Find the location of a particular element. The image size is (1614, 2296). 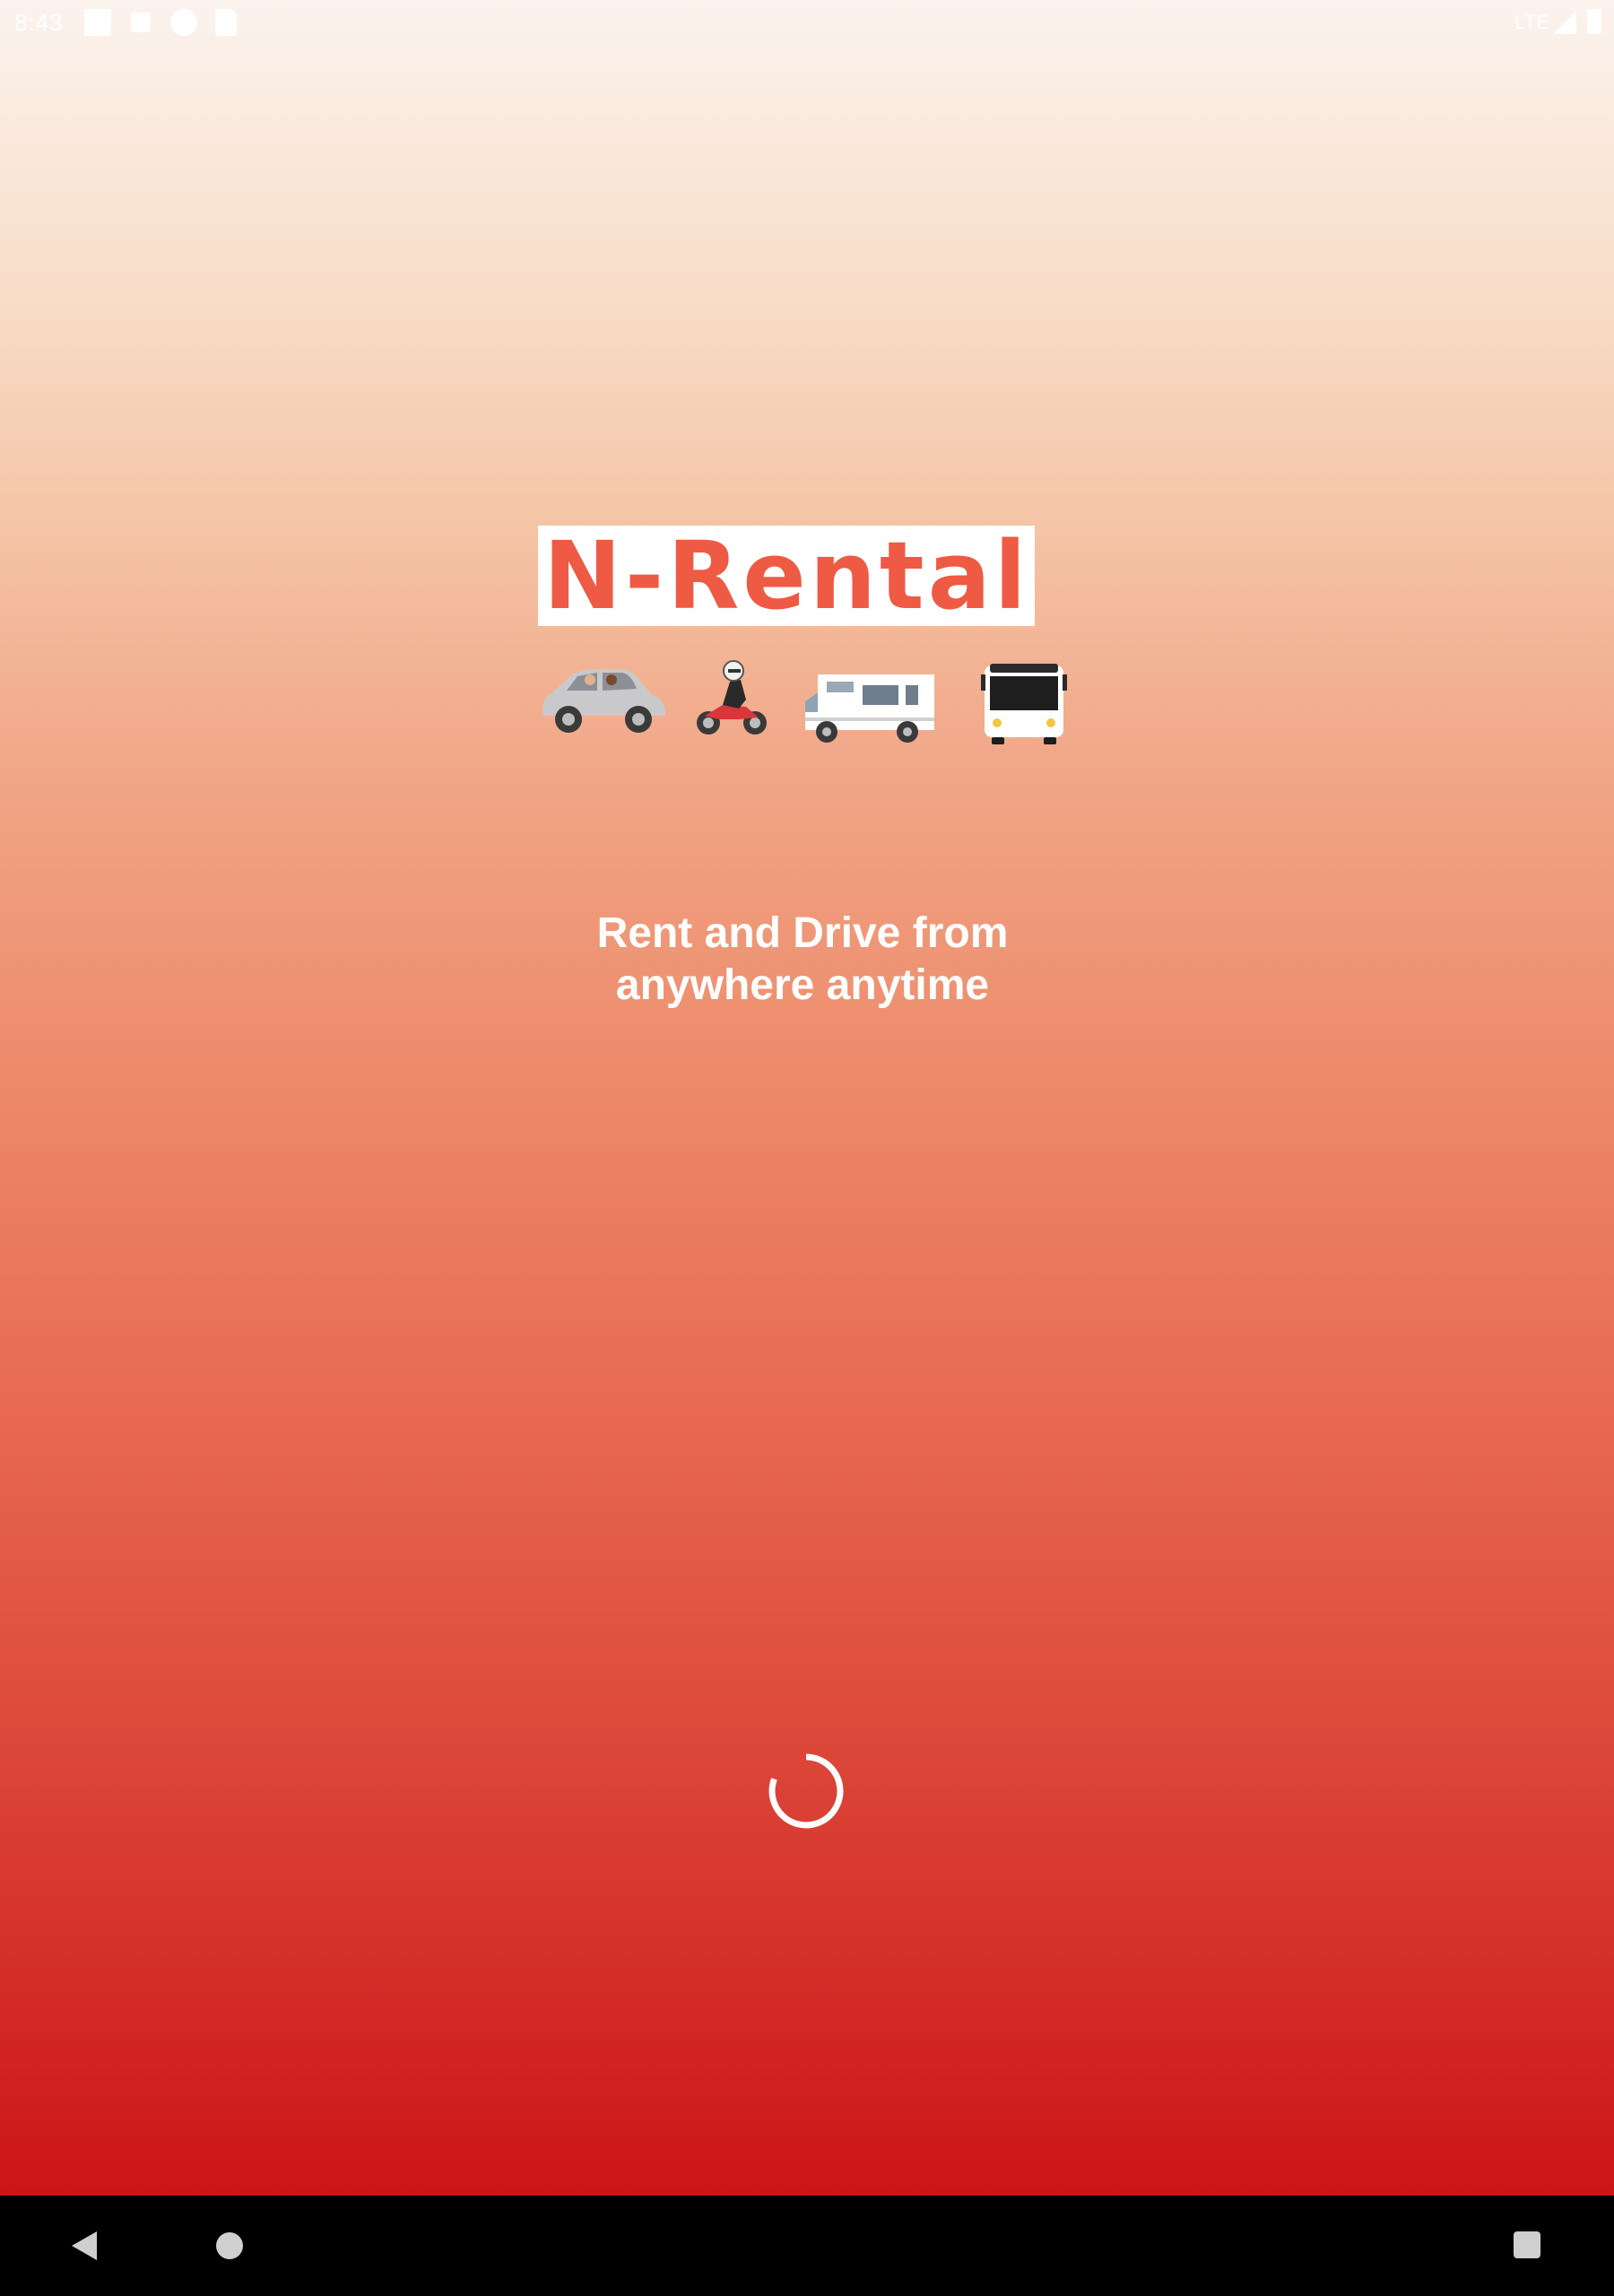

status-time: 8:43 is located at coordinates (39, 22).